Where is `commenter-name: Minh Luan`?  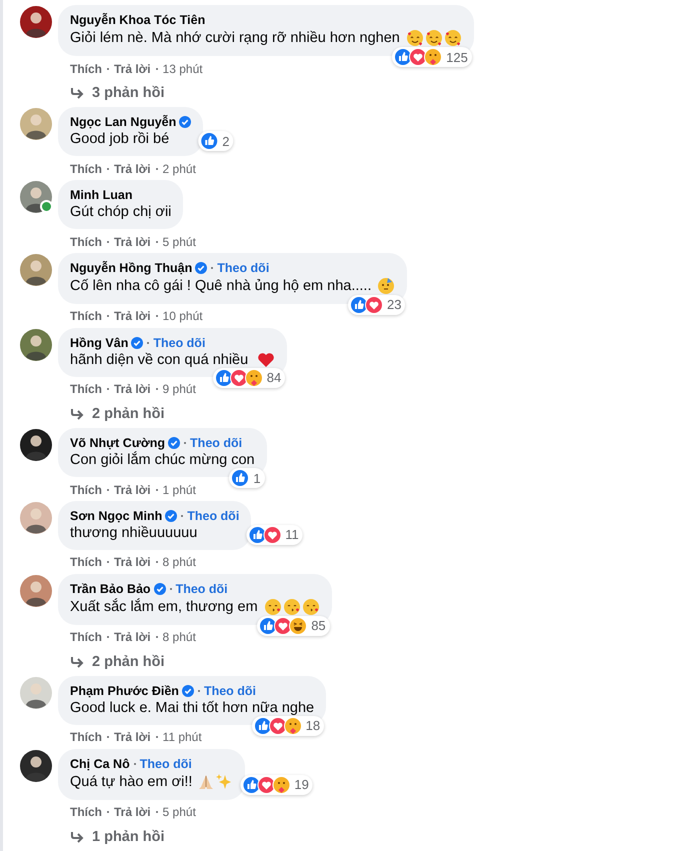 commenter-name: Minh Luan is located at coordinates (101, 195).